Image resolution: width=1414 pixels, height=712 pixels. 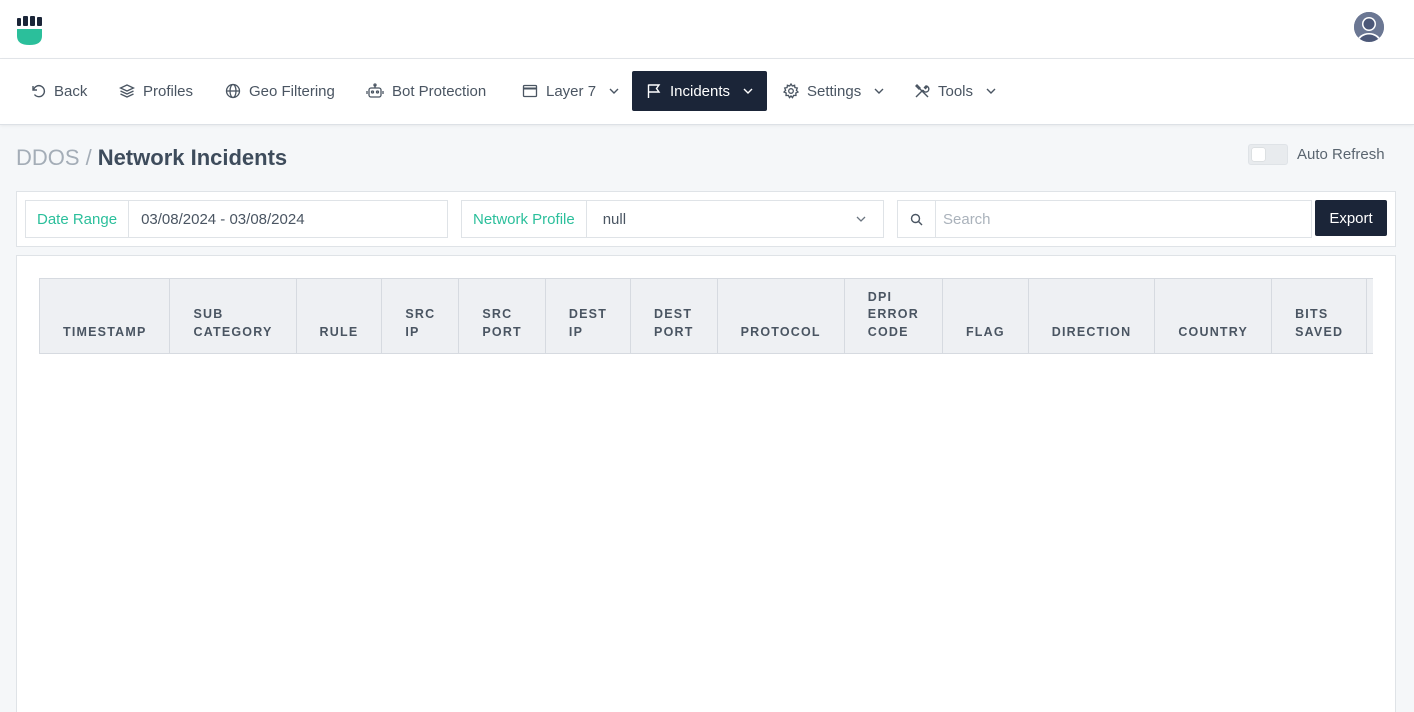 I want to click on column-header: BITS SAVED, so click(x=1319, y=316).